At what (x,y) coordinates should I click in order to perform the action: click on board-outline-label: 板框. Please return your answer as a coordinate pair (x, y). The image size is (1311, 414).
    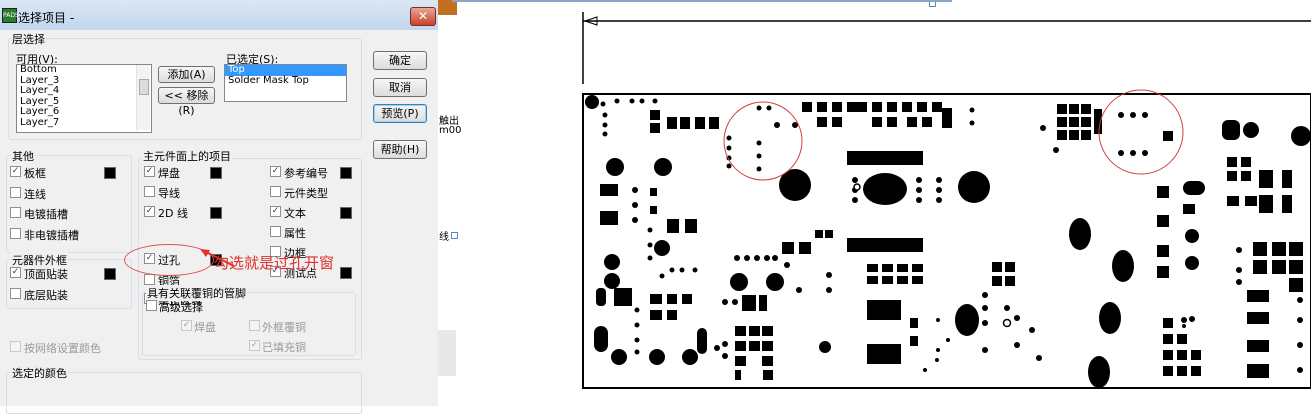
    Looking at the image, I should click on (35, 173).